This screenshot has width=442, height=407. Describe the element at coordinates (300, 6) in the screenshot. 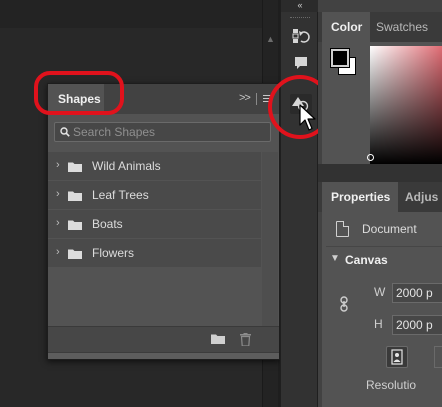

I see `expand-panels-button: «` at that location.